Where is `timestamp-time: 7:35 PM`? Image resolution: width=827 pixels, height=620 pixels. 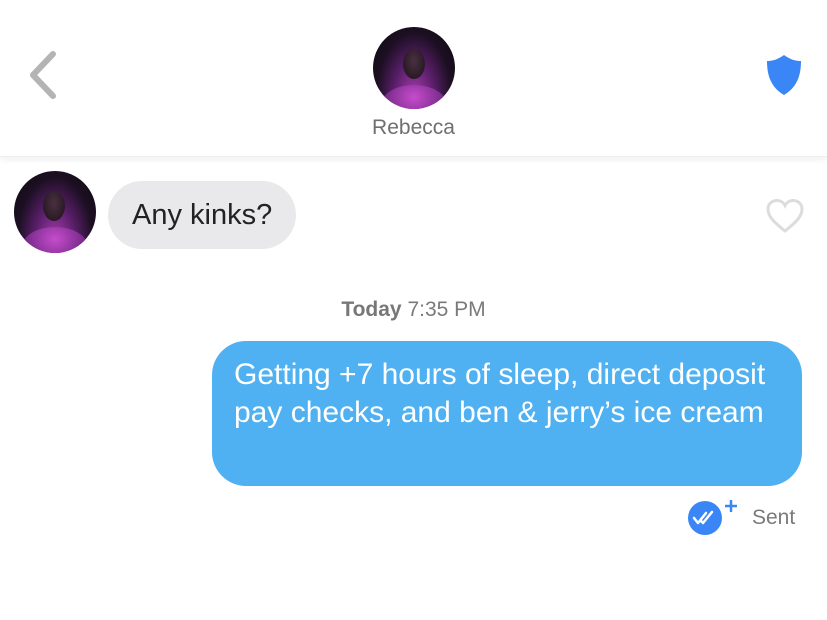 timestamp-time: 7:35 PM is located at coordinates (446, 309).